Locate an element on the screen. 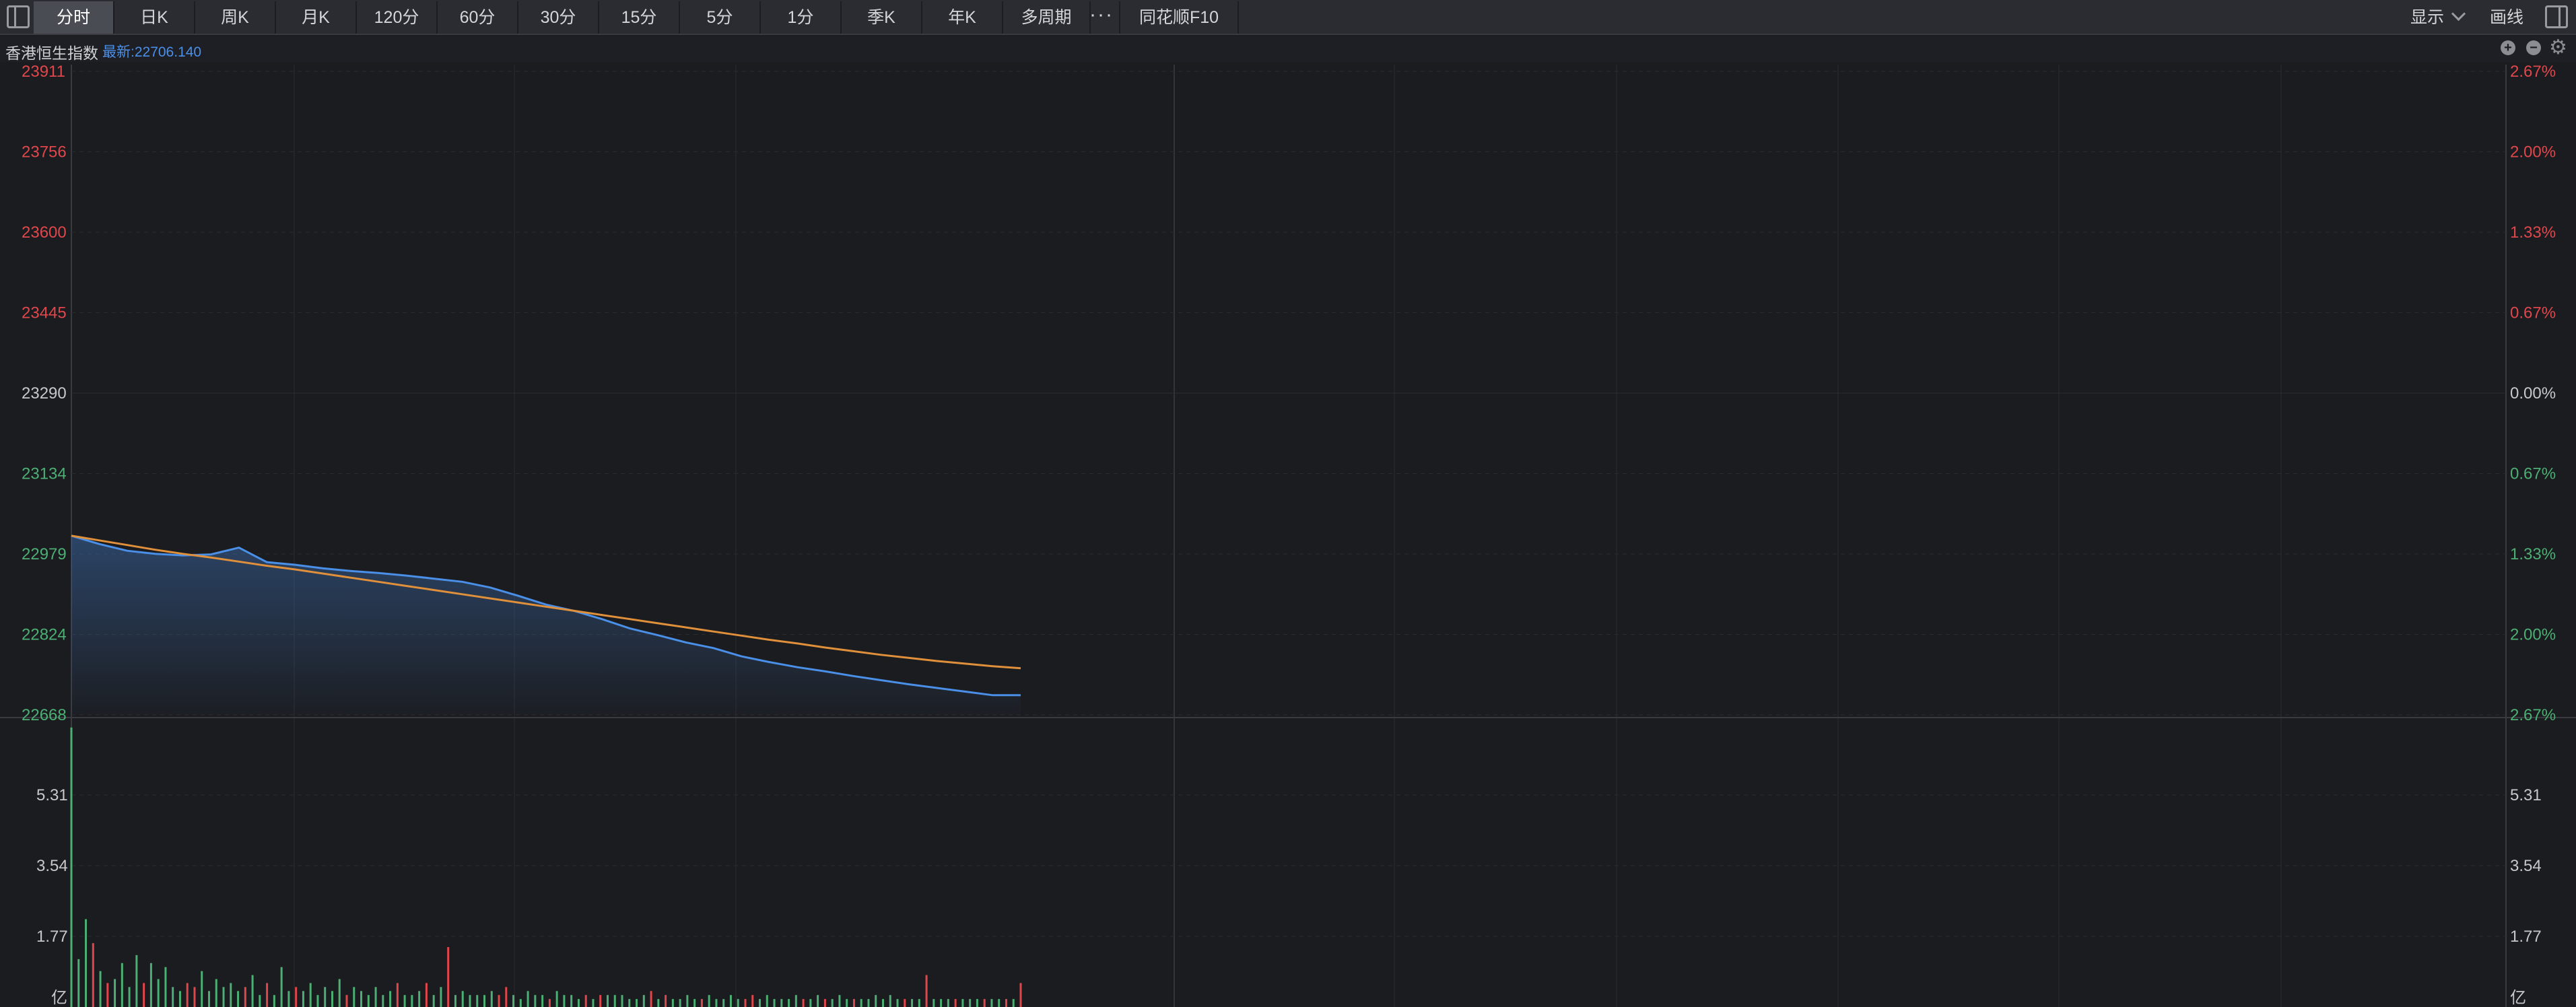 This screenshot has height=1007, width=2576. price-tick-label: 23290 is located at coordinates (44, 393).